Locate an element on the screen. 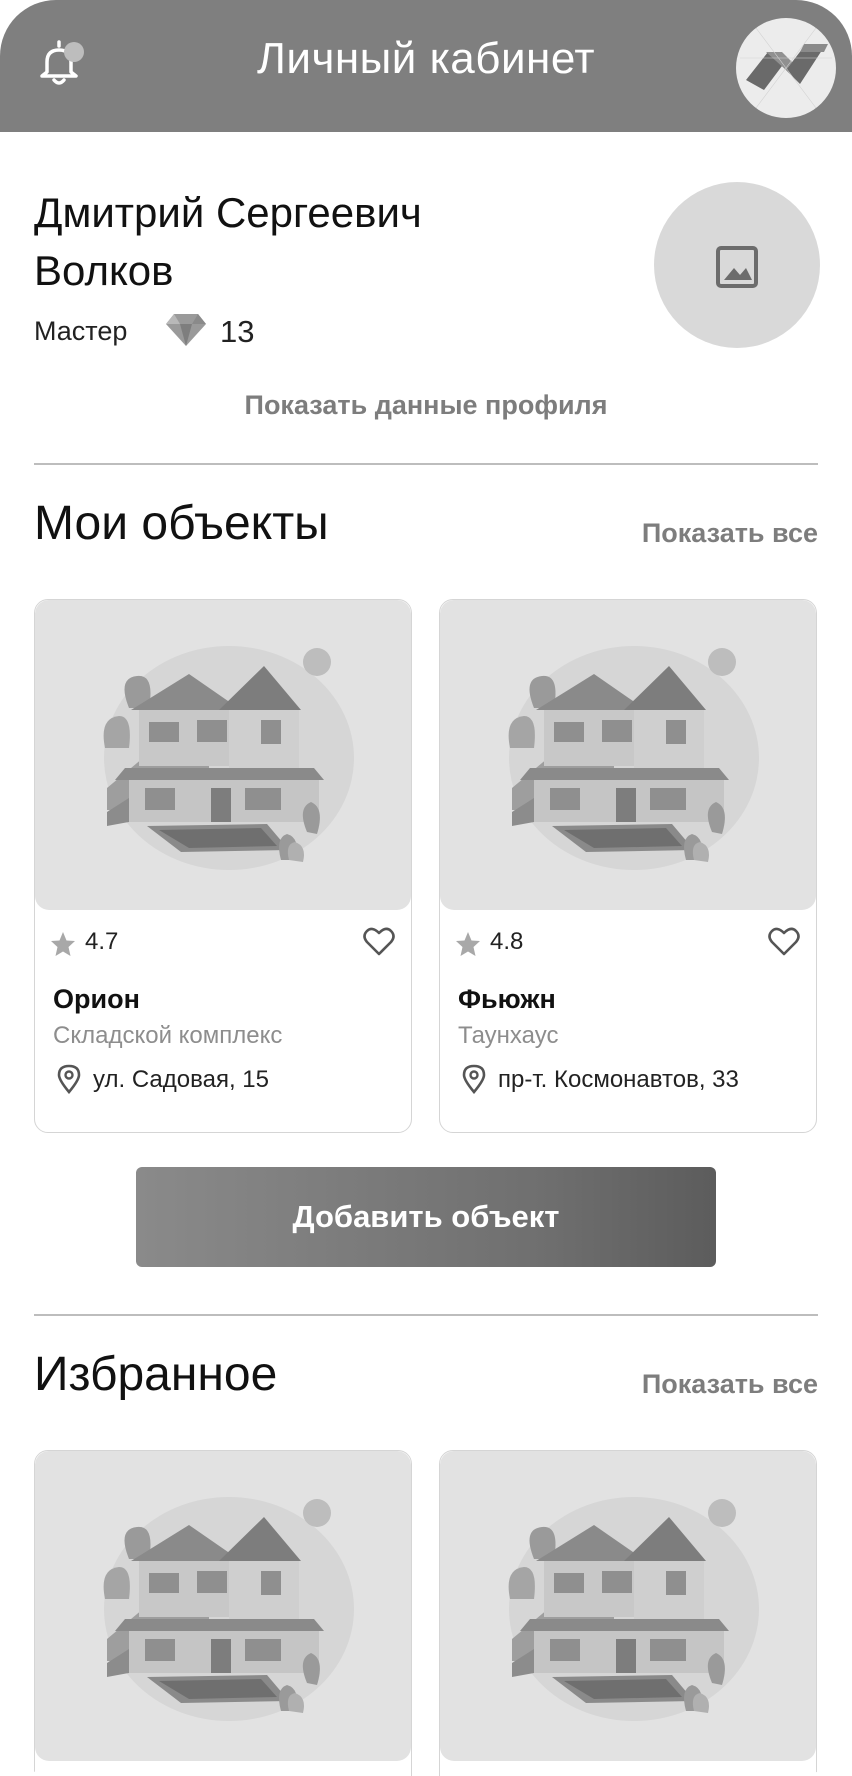 Image resolution: width=852 pixels, height=1776 pixels. object-address: пр-т. Космонавтов, 33 is located at coordinates (618, 1079).